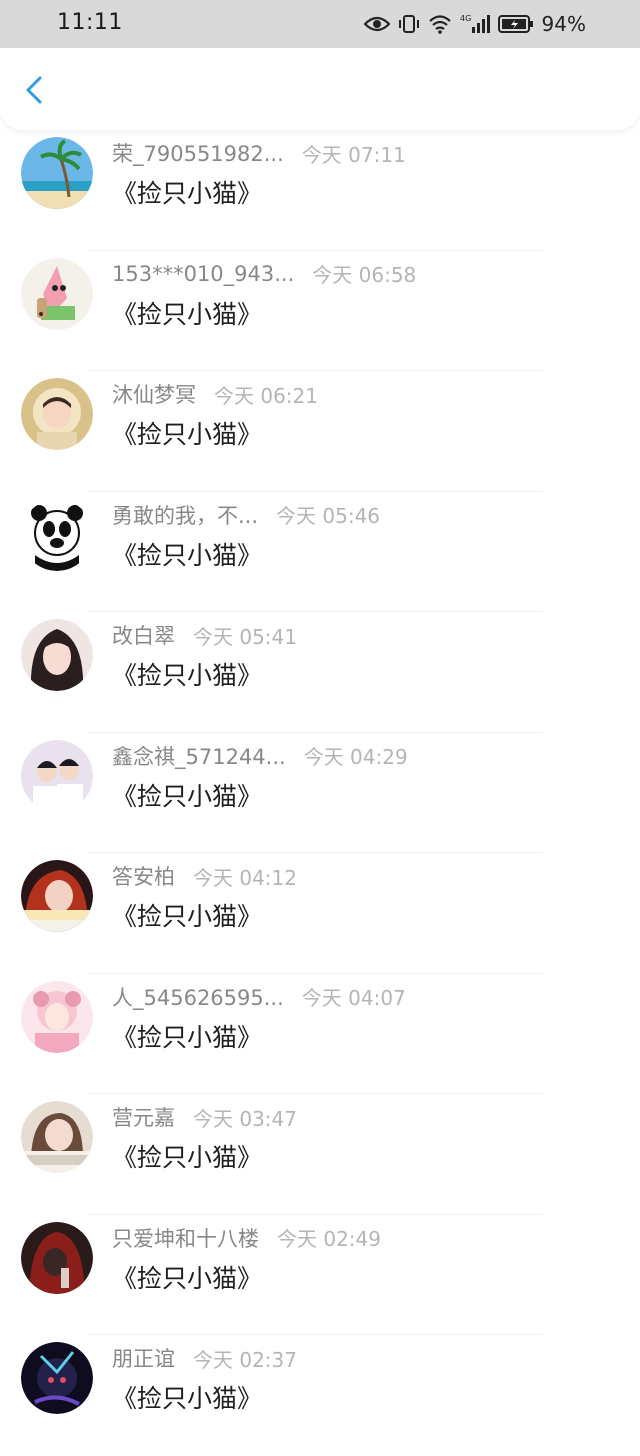 The image size is (640, 1456). What do you see at coordinates (266, 395) in the screenshot?
I see `timestamp: 今天 06:21` at bounding box center [266, 395].